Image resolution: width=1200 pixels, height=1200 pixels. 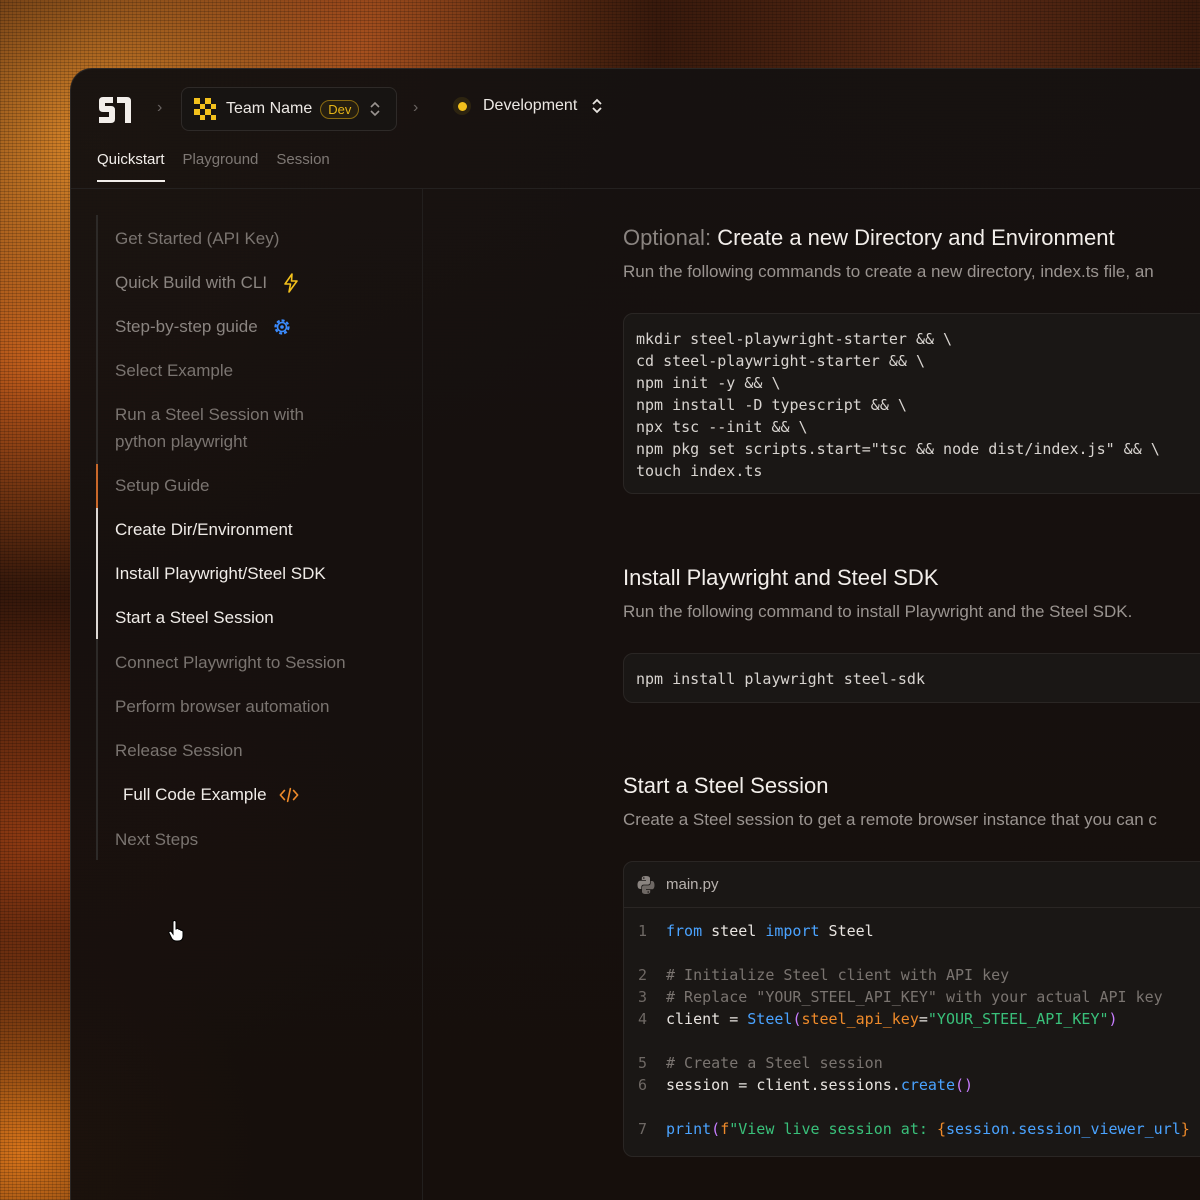 I want to click on code-token: {, so click(x=941, y=1129).